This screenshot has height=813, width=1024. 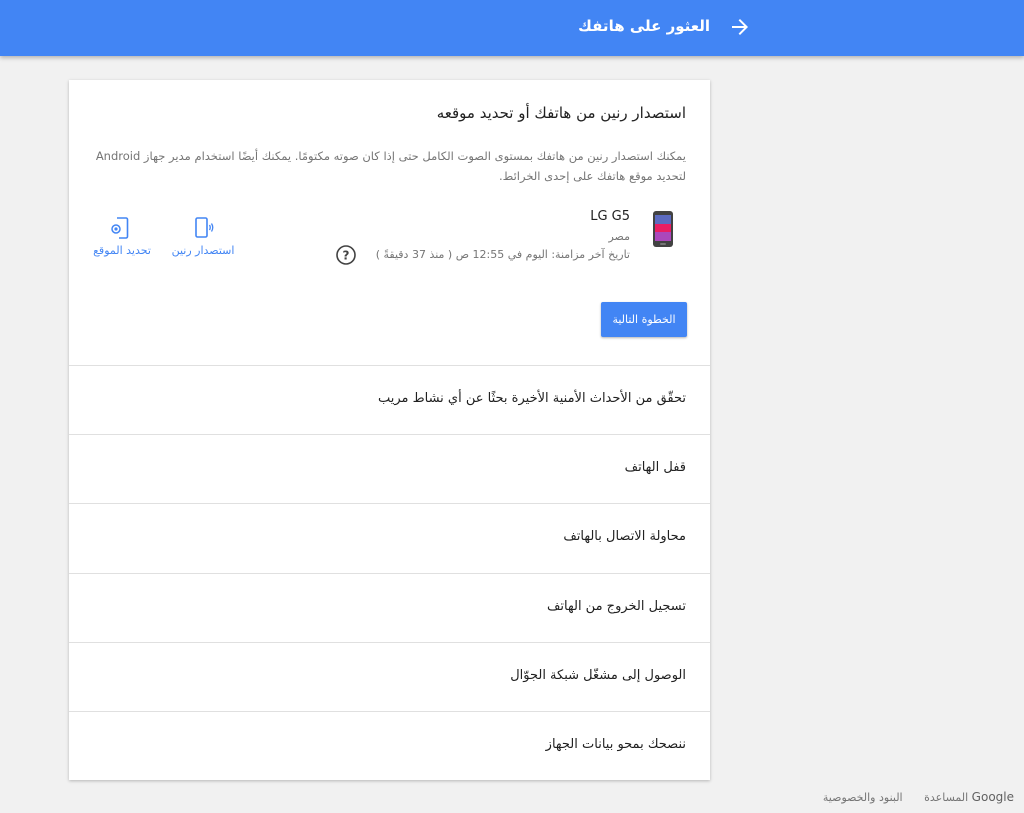 I want to click on footer: المساعدة البنود والخصوصية Google, so click(x=909, y=798).